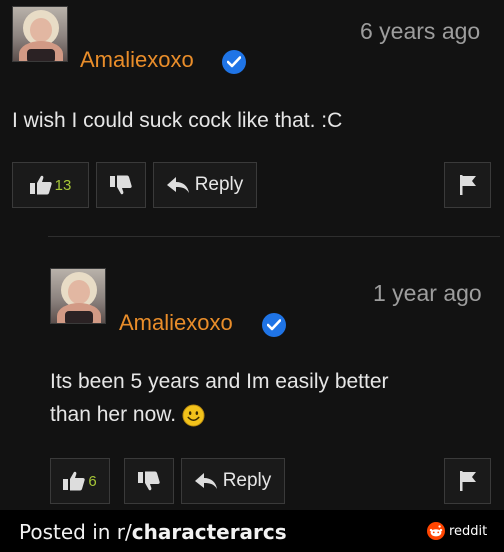 This screenshot has width=504, height=552. I want to click on like-button: 6, so click(80, 481).